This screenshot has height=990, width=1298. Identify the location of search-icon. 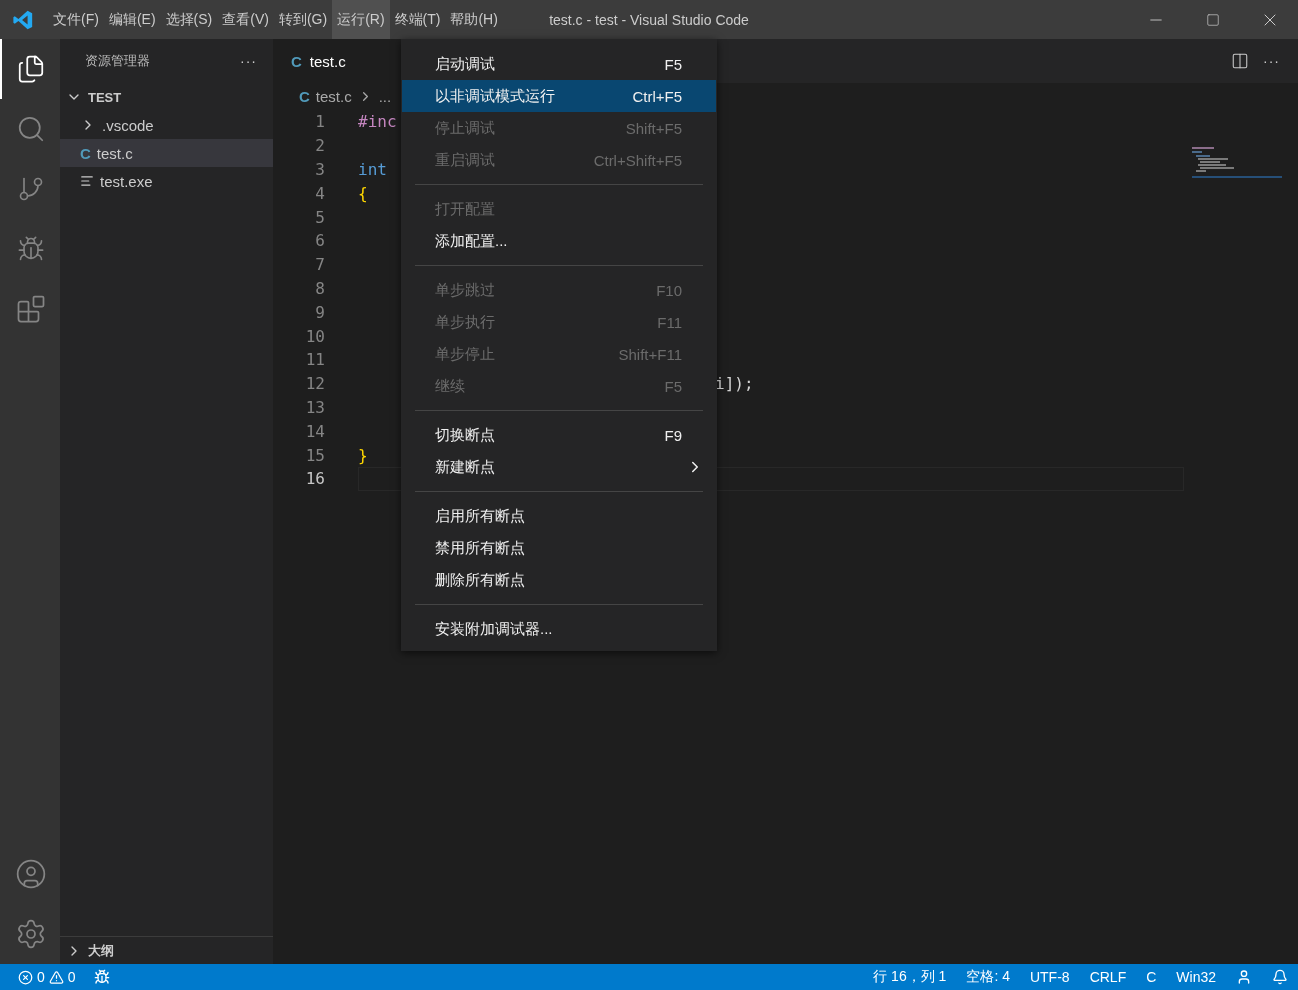
(31, 129).